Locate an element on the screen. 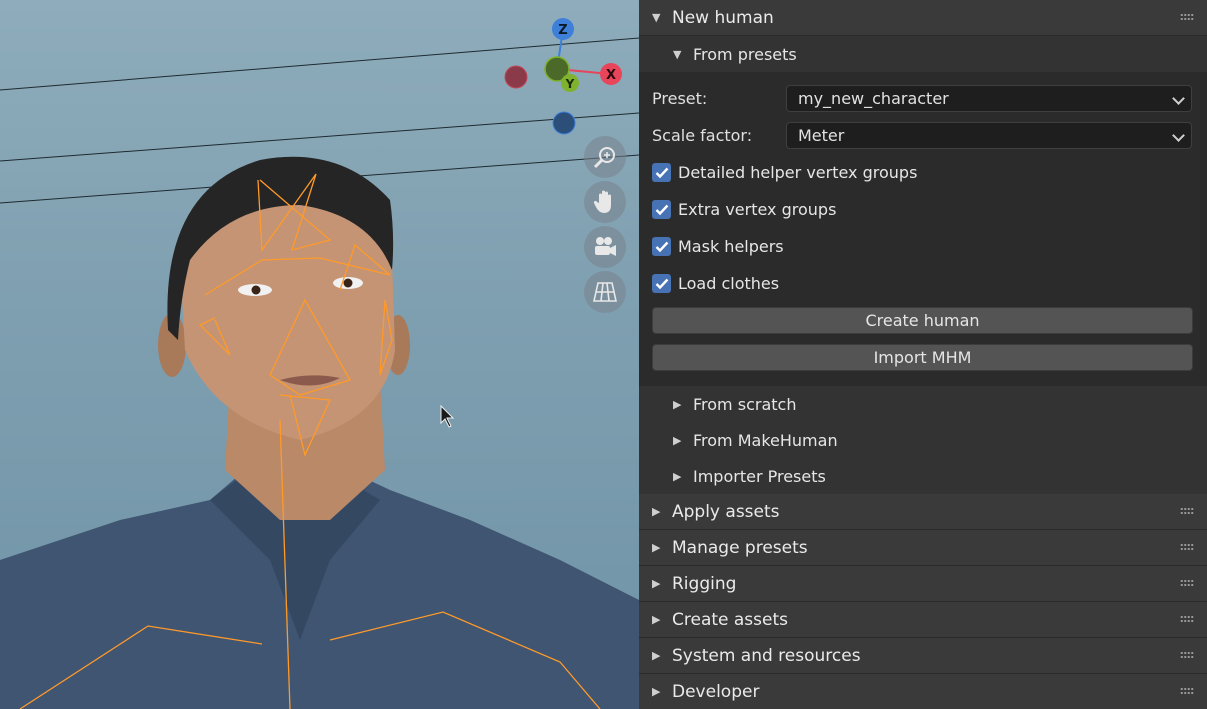  panel-header-label: Developer is located at coordinates (716, 691).